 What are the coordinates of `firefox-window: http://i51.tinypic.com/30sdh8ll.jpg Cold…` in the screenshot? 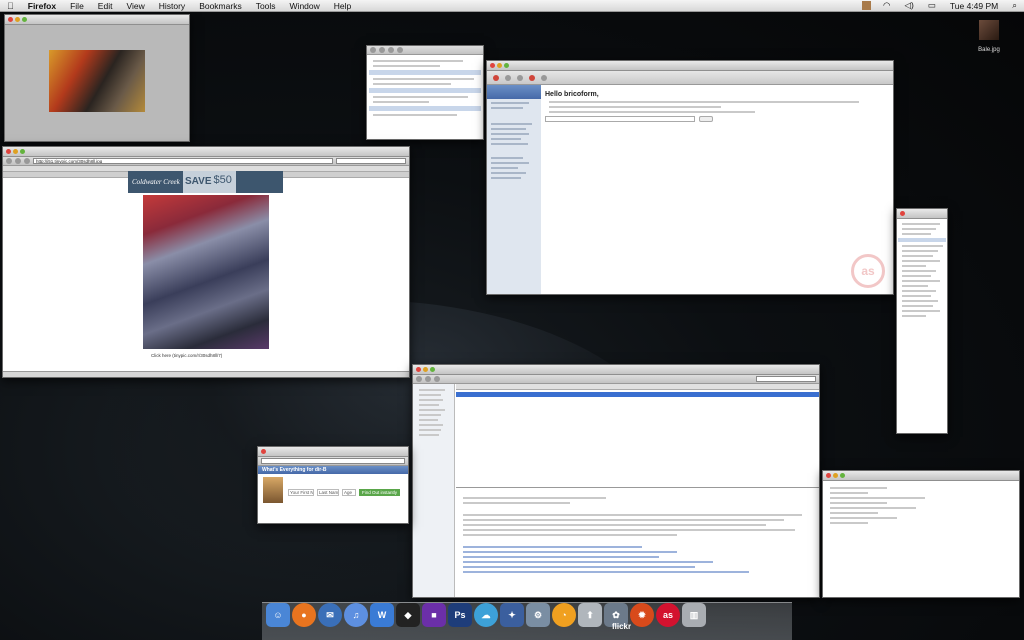 It's located at (206, 262).